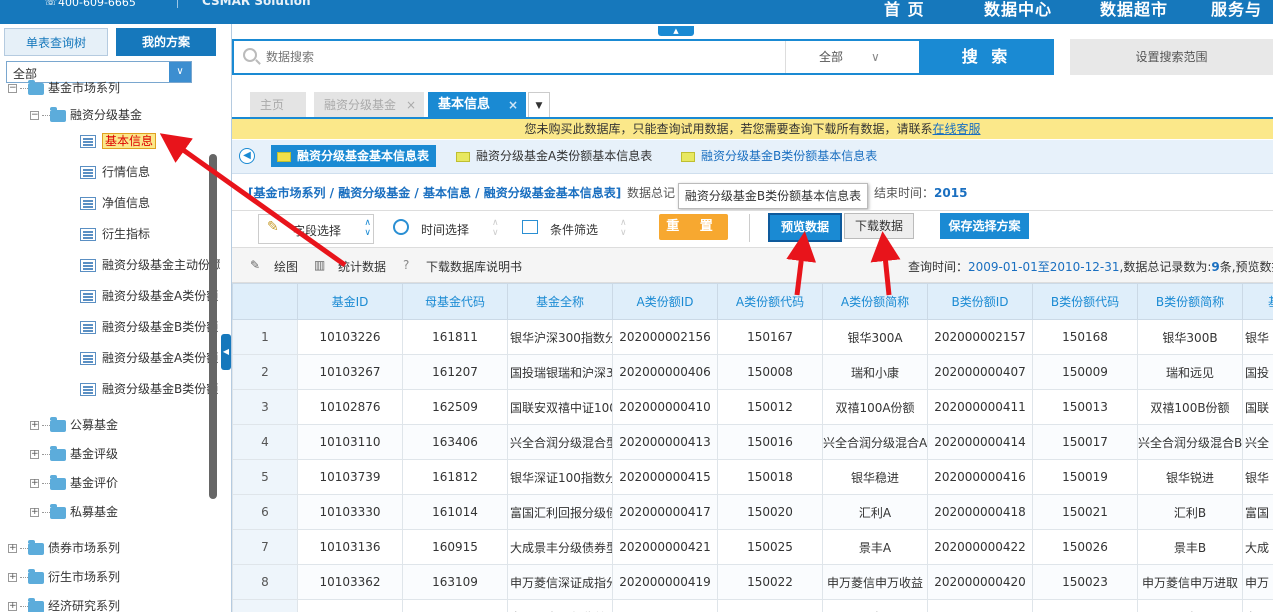 The height and width of the screenshot is (612, 1273). What do you see at coordinates (1134, 10) in the screenshot?
I see `nav-data-market: 数据超市` at bounding box center [1134, 10].